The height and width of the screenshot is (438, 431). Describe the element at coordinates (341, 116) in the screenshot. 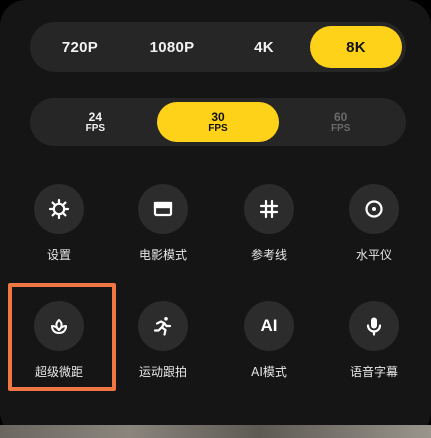

I see `fps-60-value: 60` at that location.